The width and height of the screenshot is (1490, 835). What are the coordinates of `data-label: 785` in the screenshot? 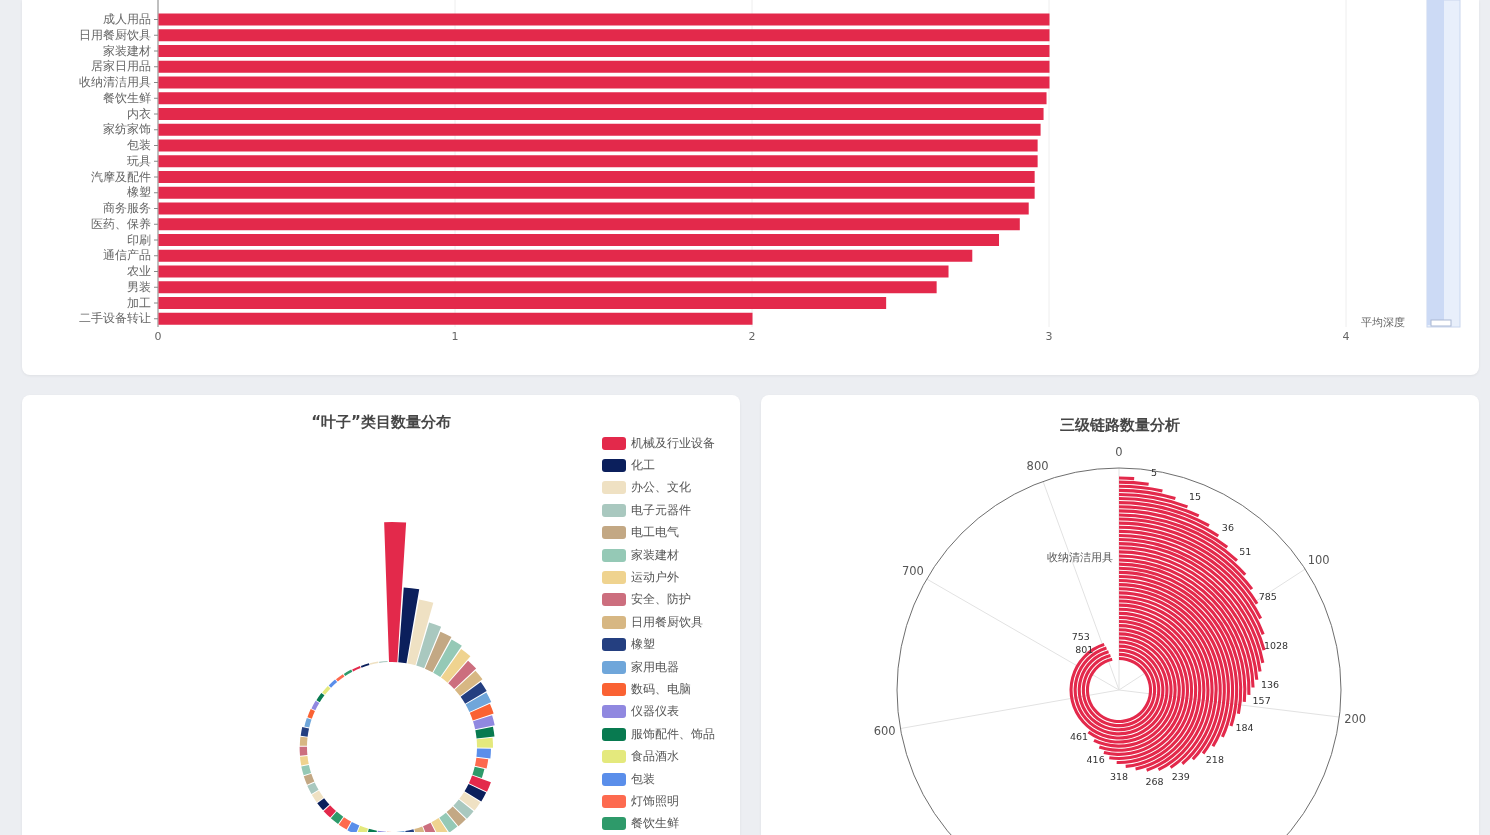 It's located at (1267, 597).